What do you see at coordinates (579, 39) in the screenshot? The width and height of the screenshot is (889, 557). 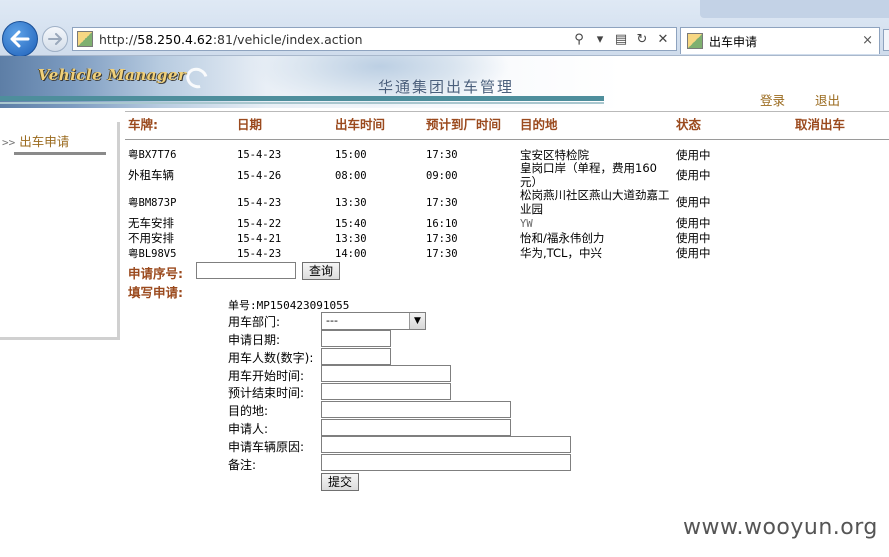 I see `search-icon: ⚲` at bounding box center [579, 39].